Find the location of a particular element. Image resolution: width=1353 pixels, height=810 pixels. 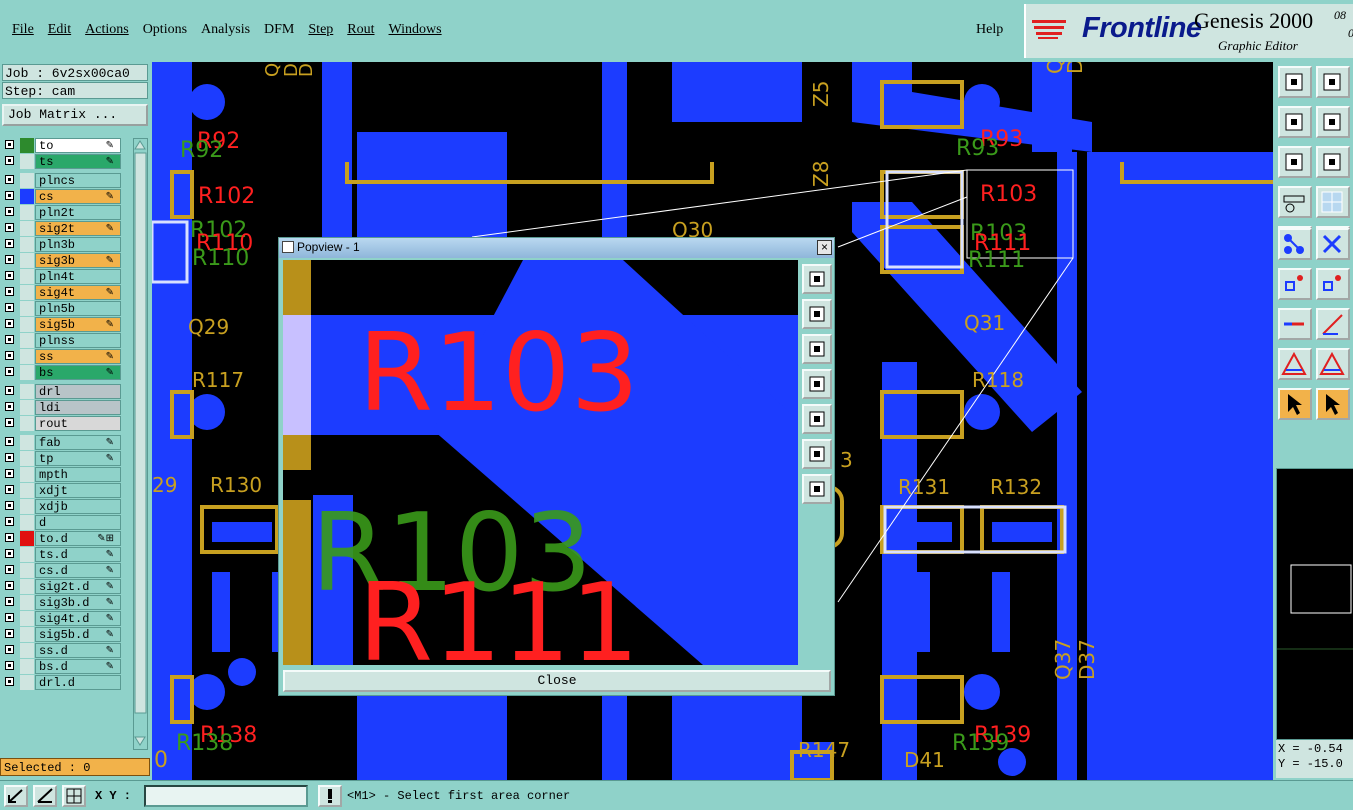

menu-windows: Windows is located at coordinates (415, 32).